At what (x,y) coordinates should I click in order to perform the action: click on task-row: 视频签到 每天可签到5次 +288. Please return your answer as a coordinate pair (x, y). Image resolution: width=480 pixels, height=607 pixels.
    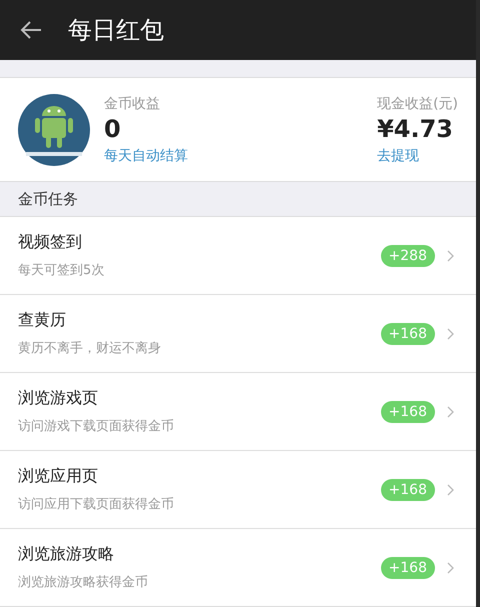
    Looking at the image, I should click on (238, 256).